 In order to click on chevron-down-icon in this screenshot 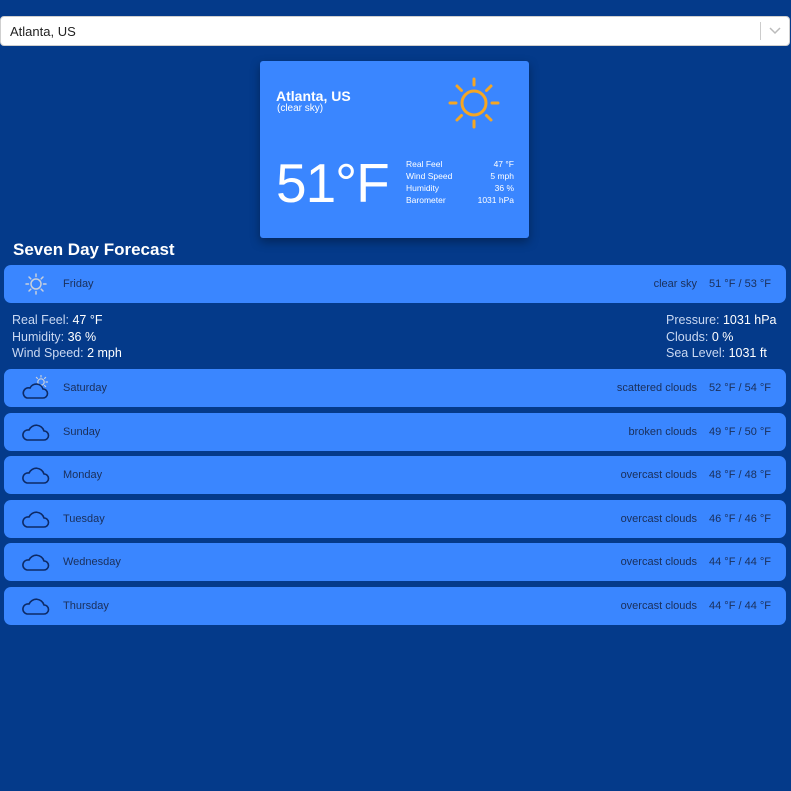, I will do `click(775, 31)`.